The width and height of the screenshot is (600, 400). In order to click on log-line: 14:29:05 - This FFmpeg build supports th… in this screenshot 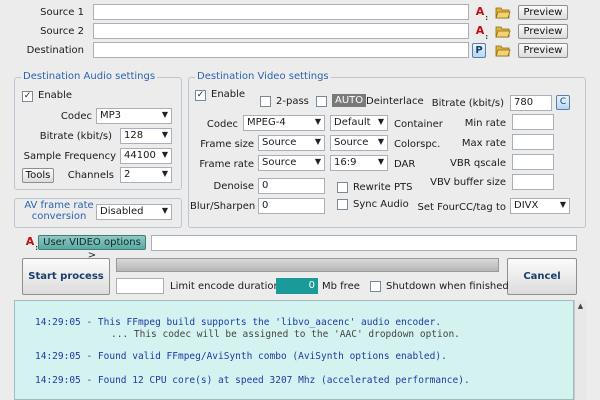, I will do `click(238, 322)`.